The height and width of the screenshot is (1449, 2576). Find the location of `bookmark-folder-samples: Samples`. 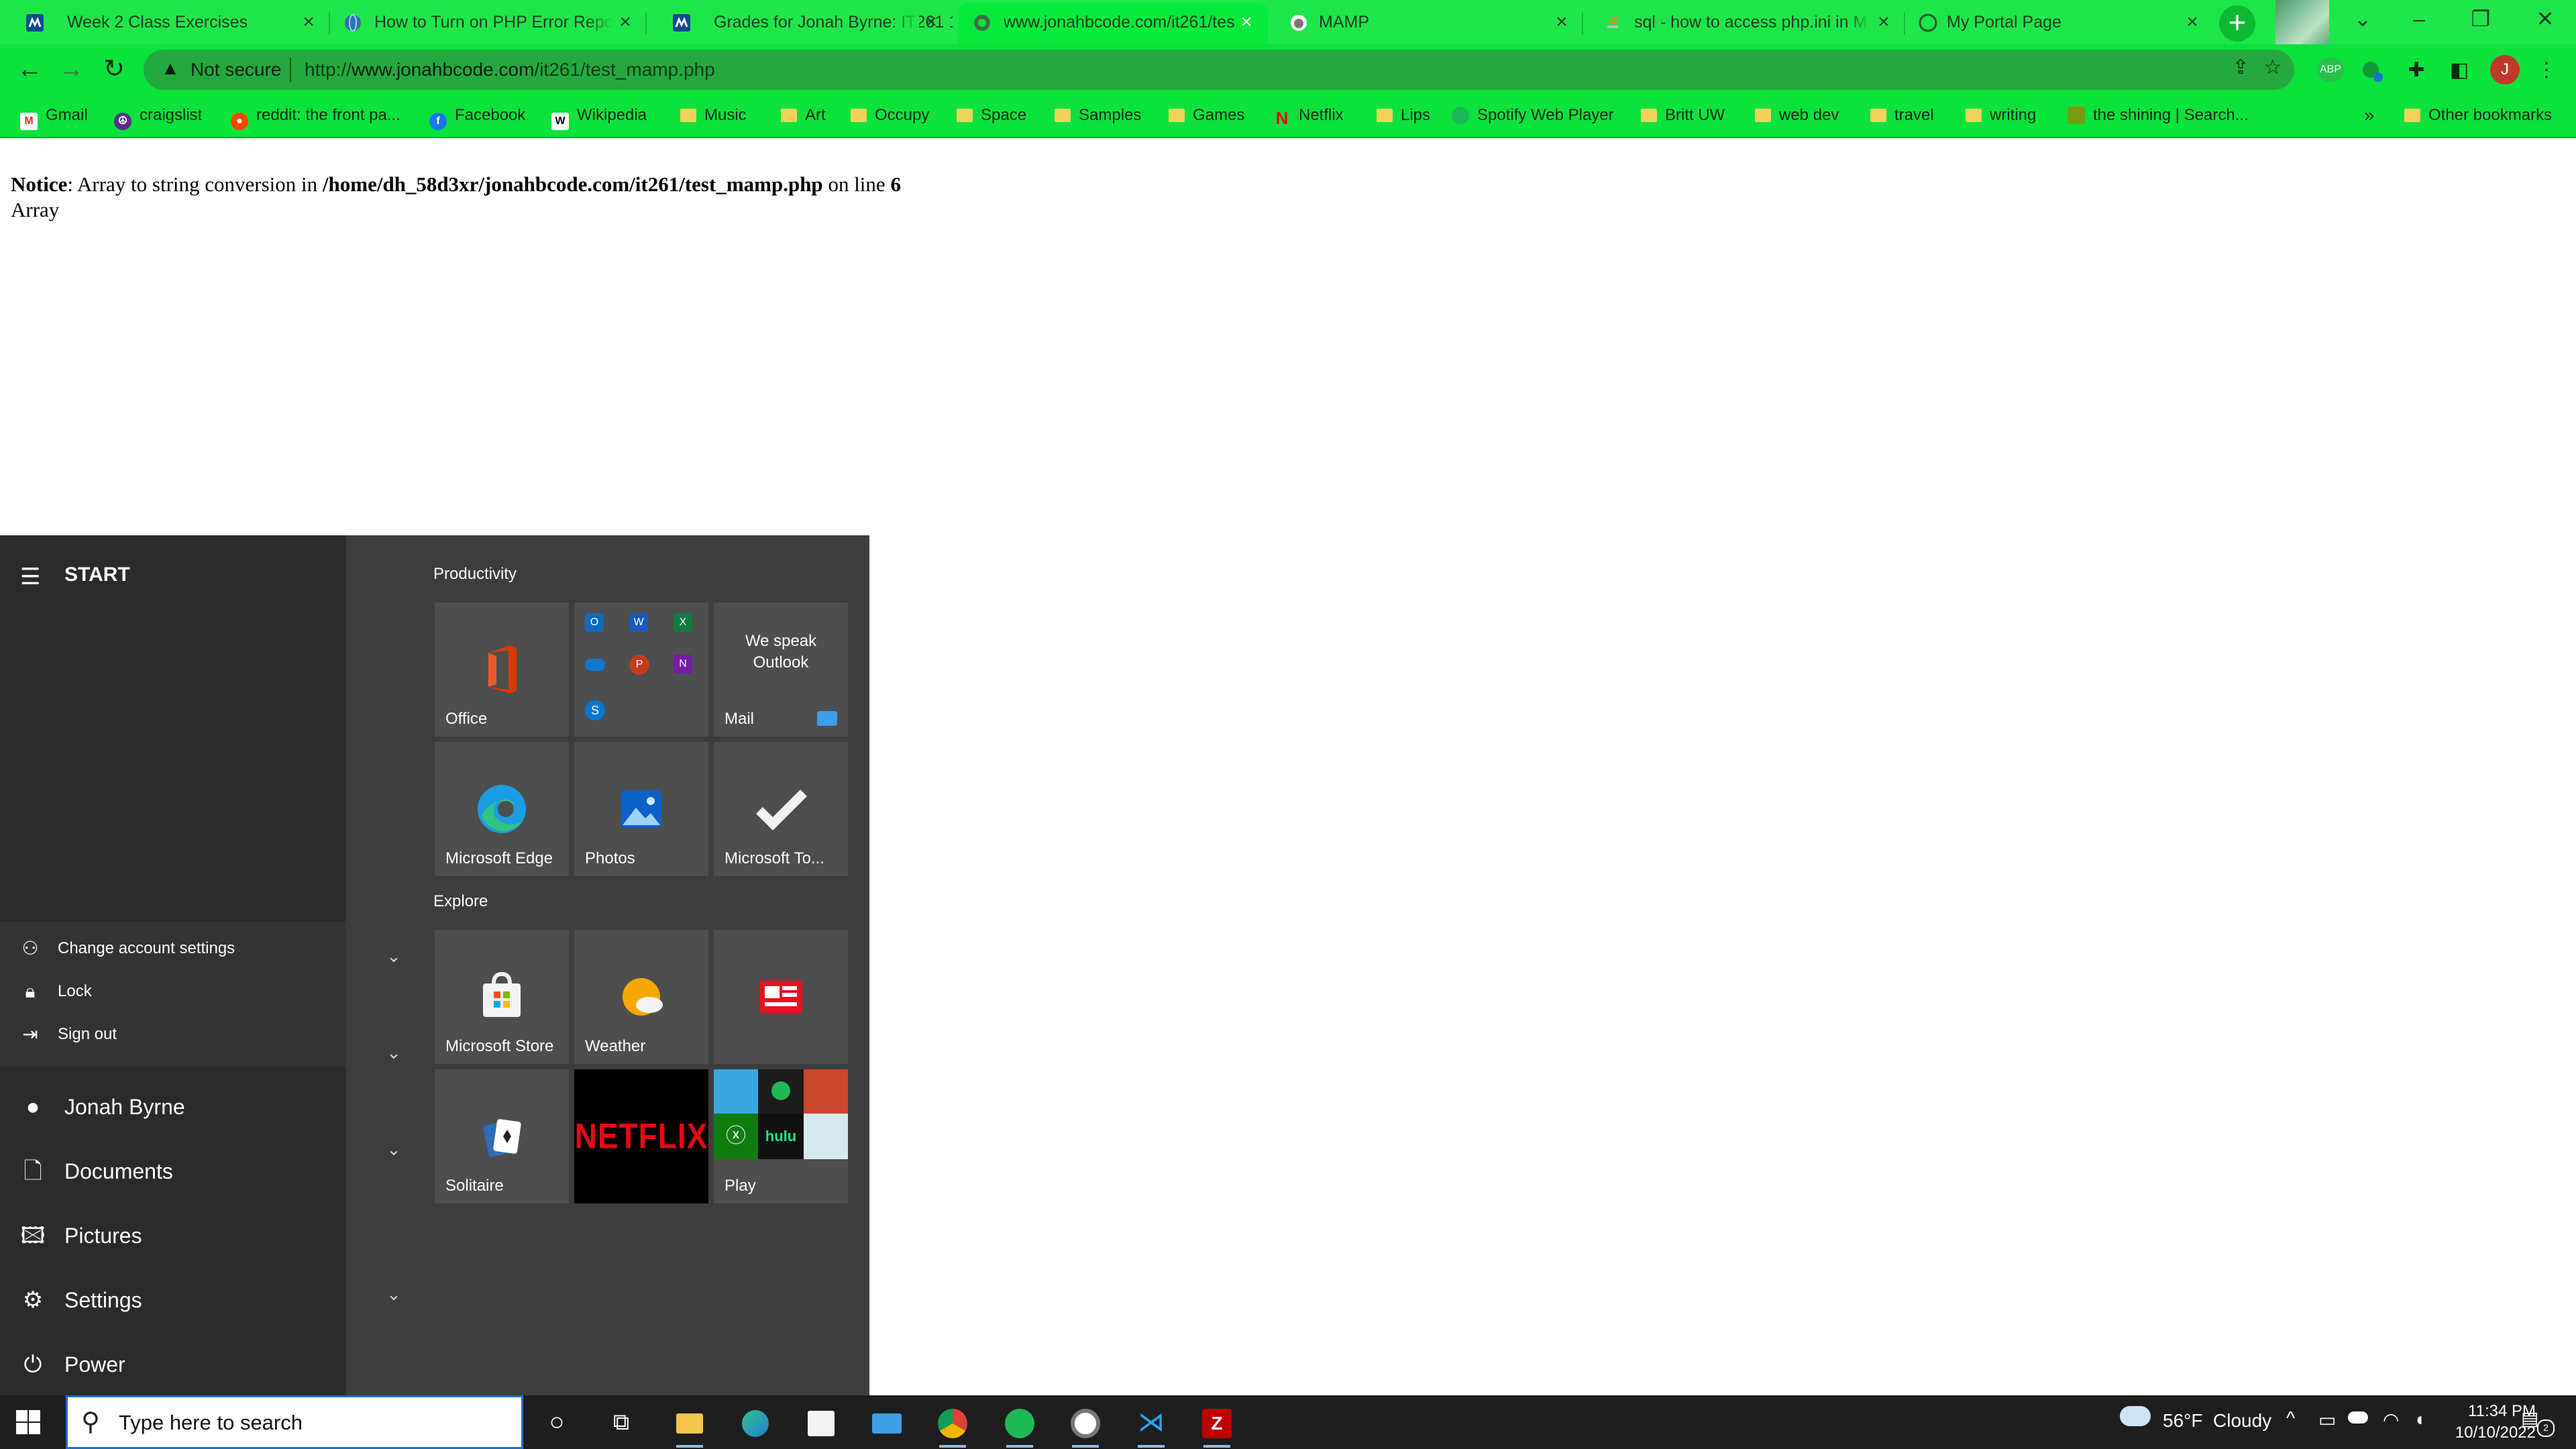

bookmark-folder-samples: Samples is located at coordinates (1098, 116).